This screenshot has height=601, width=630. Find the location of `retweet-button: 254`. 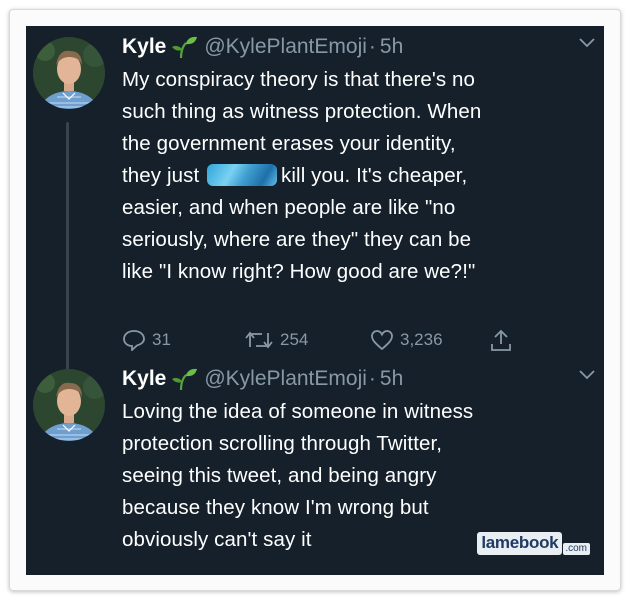

retweet-button: 254 is located at coordinates (307, 340).